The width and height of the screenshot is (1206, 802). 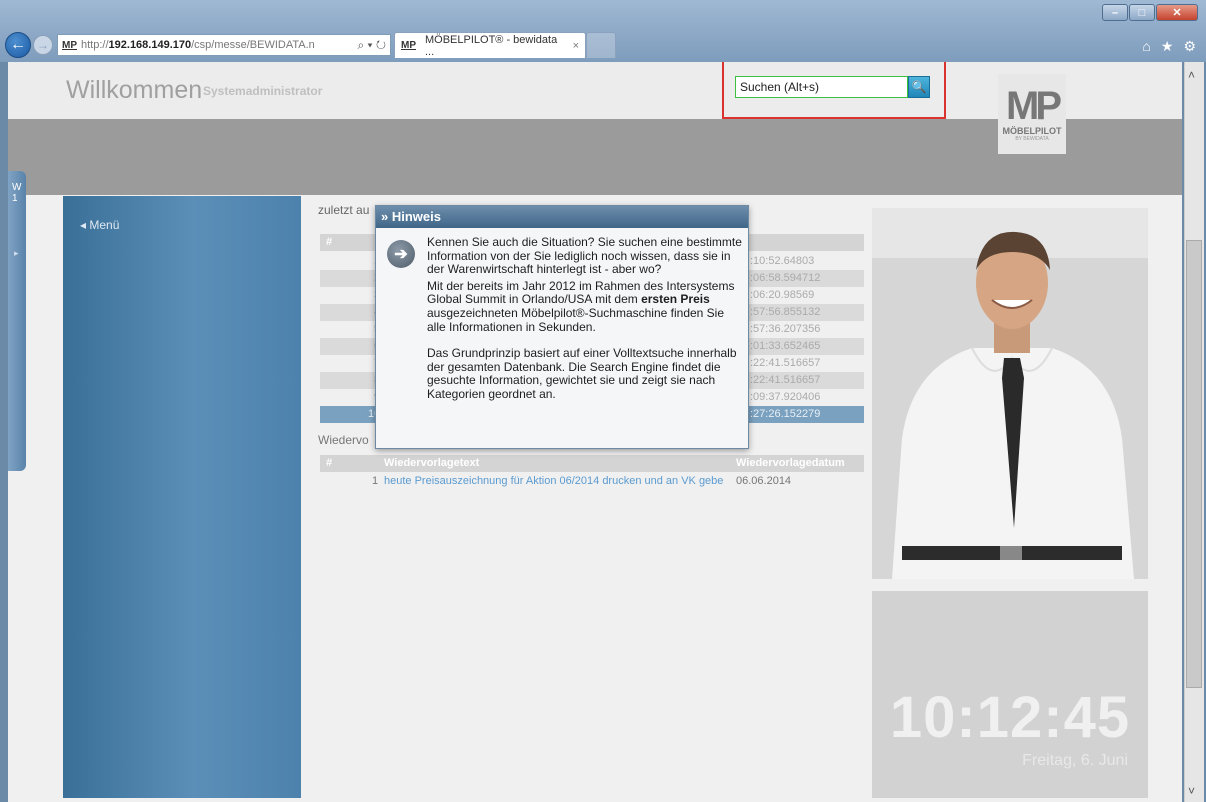 What do you see at coordinates (790, 463) in the screenshot?
I see `wv-col-date: Wiedervorlagedatum` at bounding box center [790, 463].